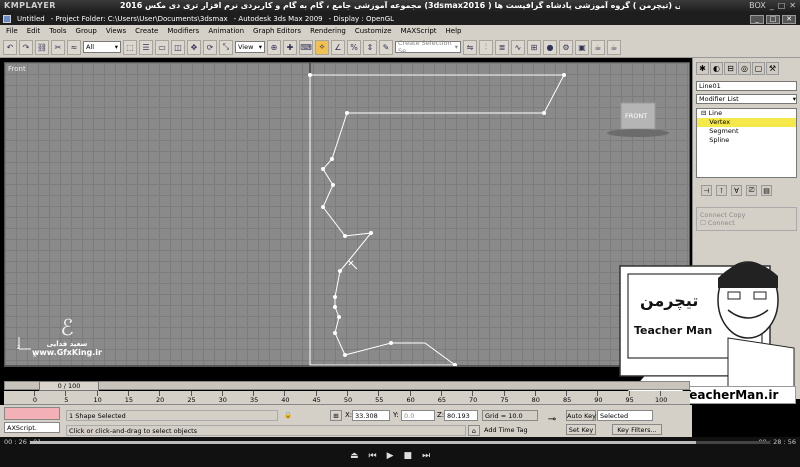 The image size is (800, 467). I want to click on curve-editor-icon: ∿, so click(518, 47).